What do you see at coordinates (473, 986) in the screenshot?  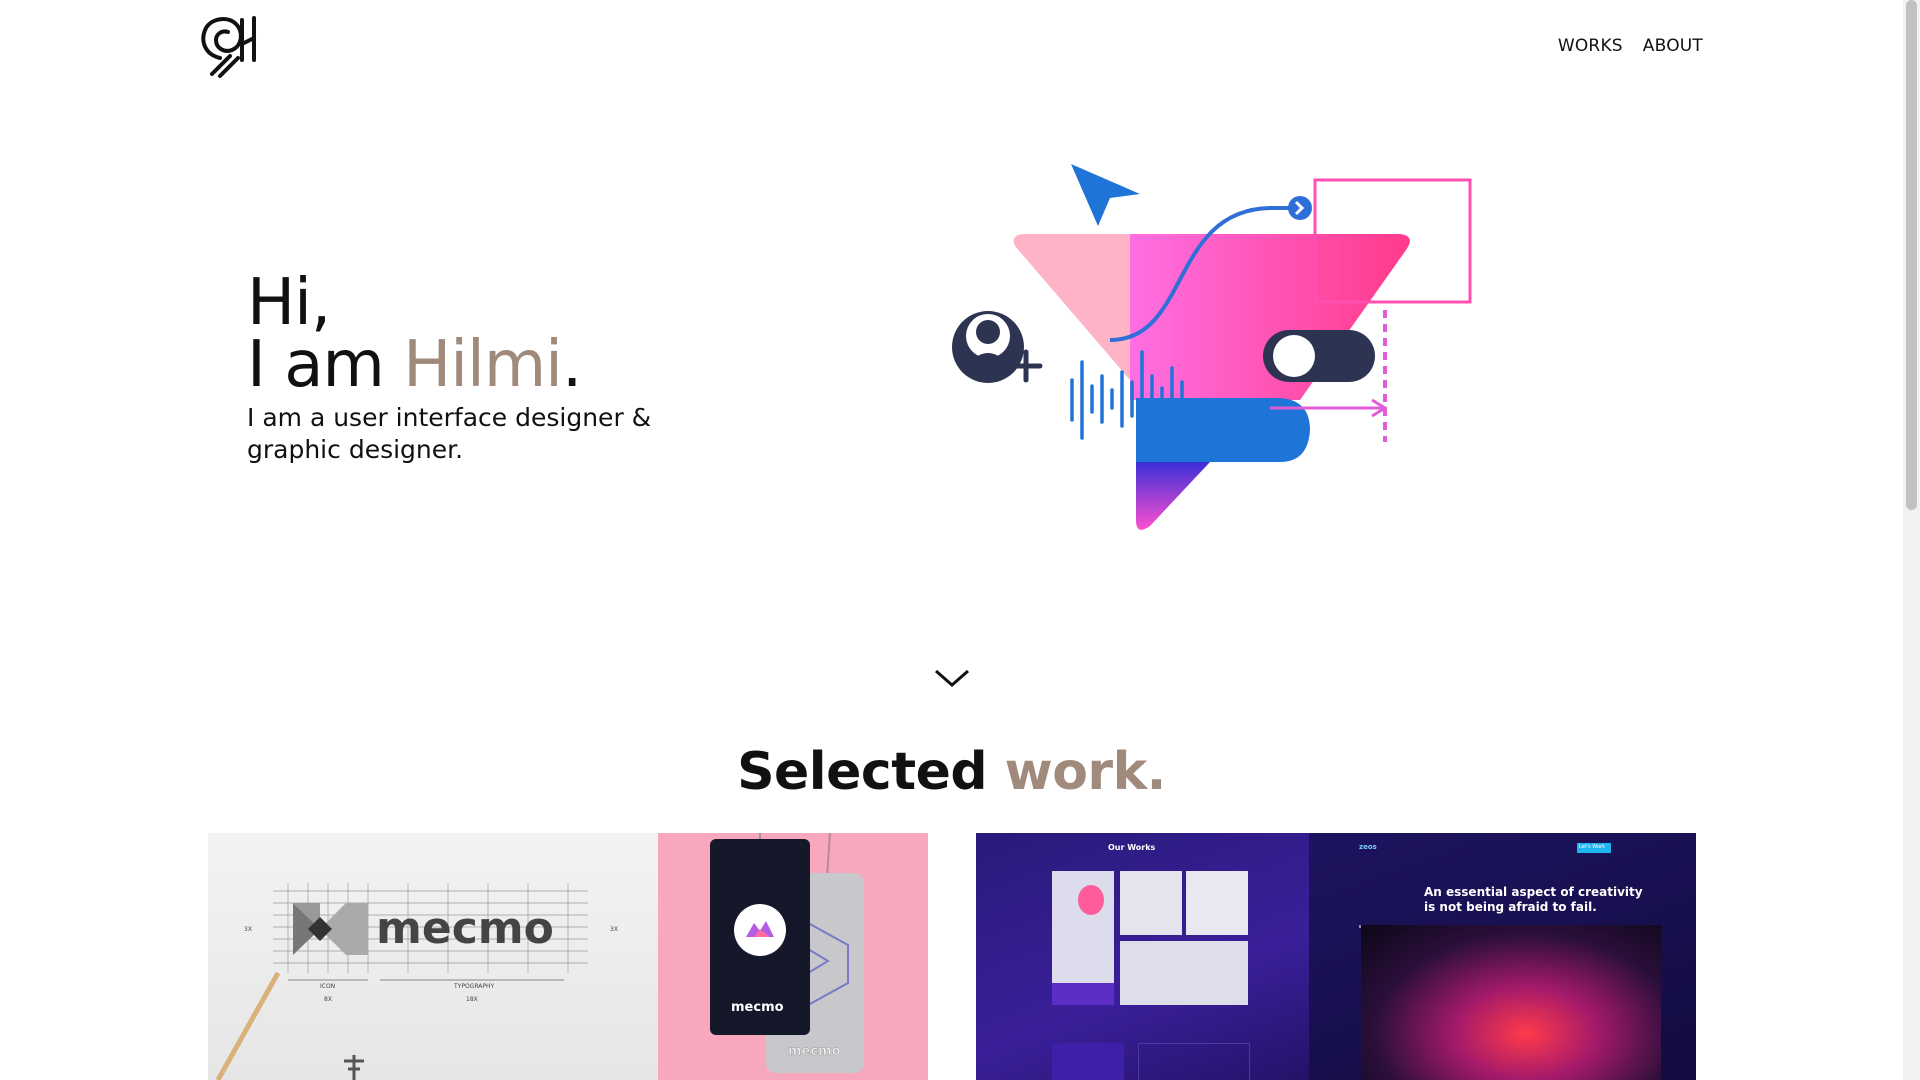 I see `svg-text: TYPOGRAPHY` at bounding box center [473, 986].